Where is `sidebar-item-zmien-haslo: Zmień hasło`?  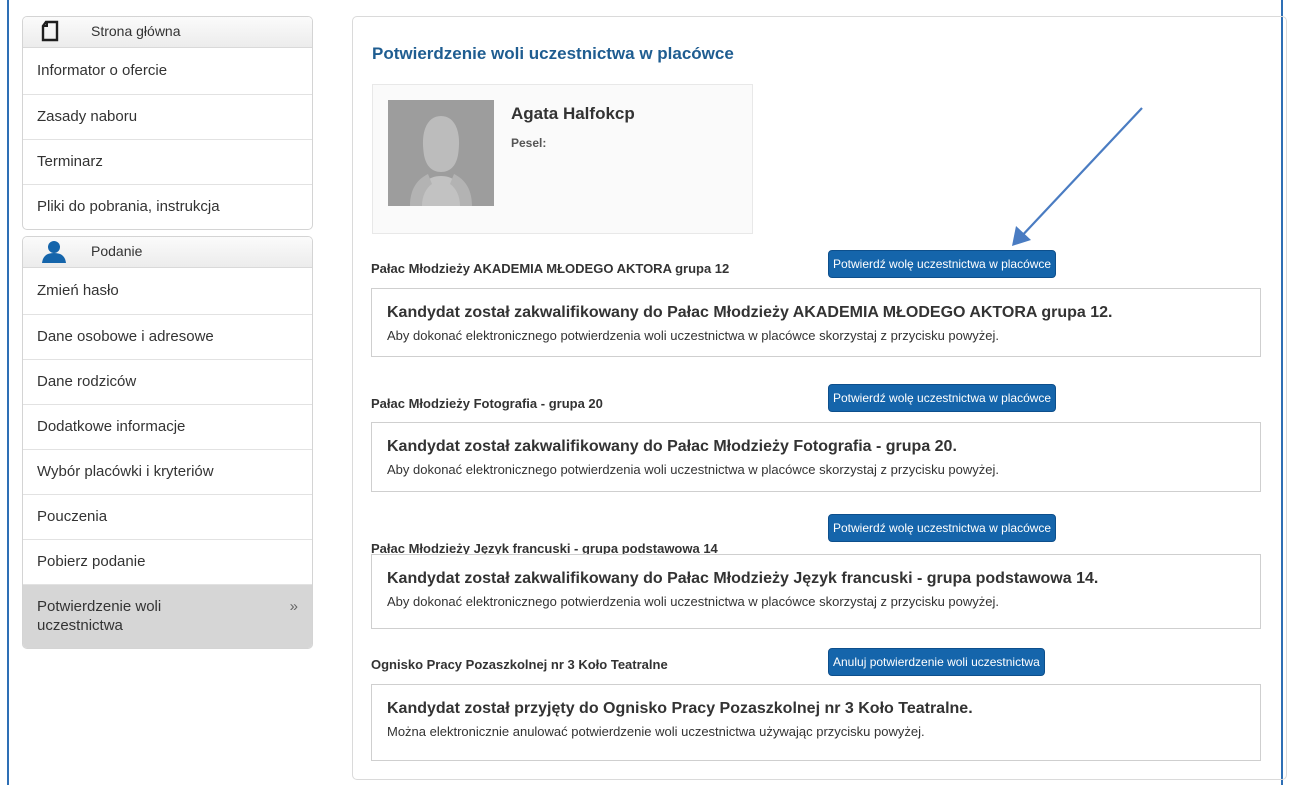
sidebar-item-zmien-haslo: Zmień hasło is located at coordinates (167, 291).